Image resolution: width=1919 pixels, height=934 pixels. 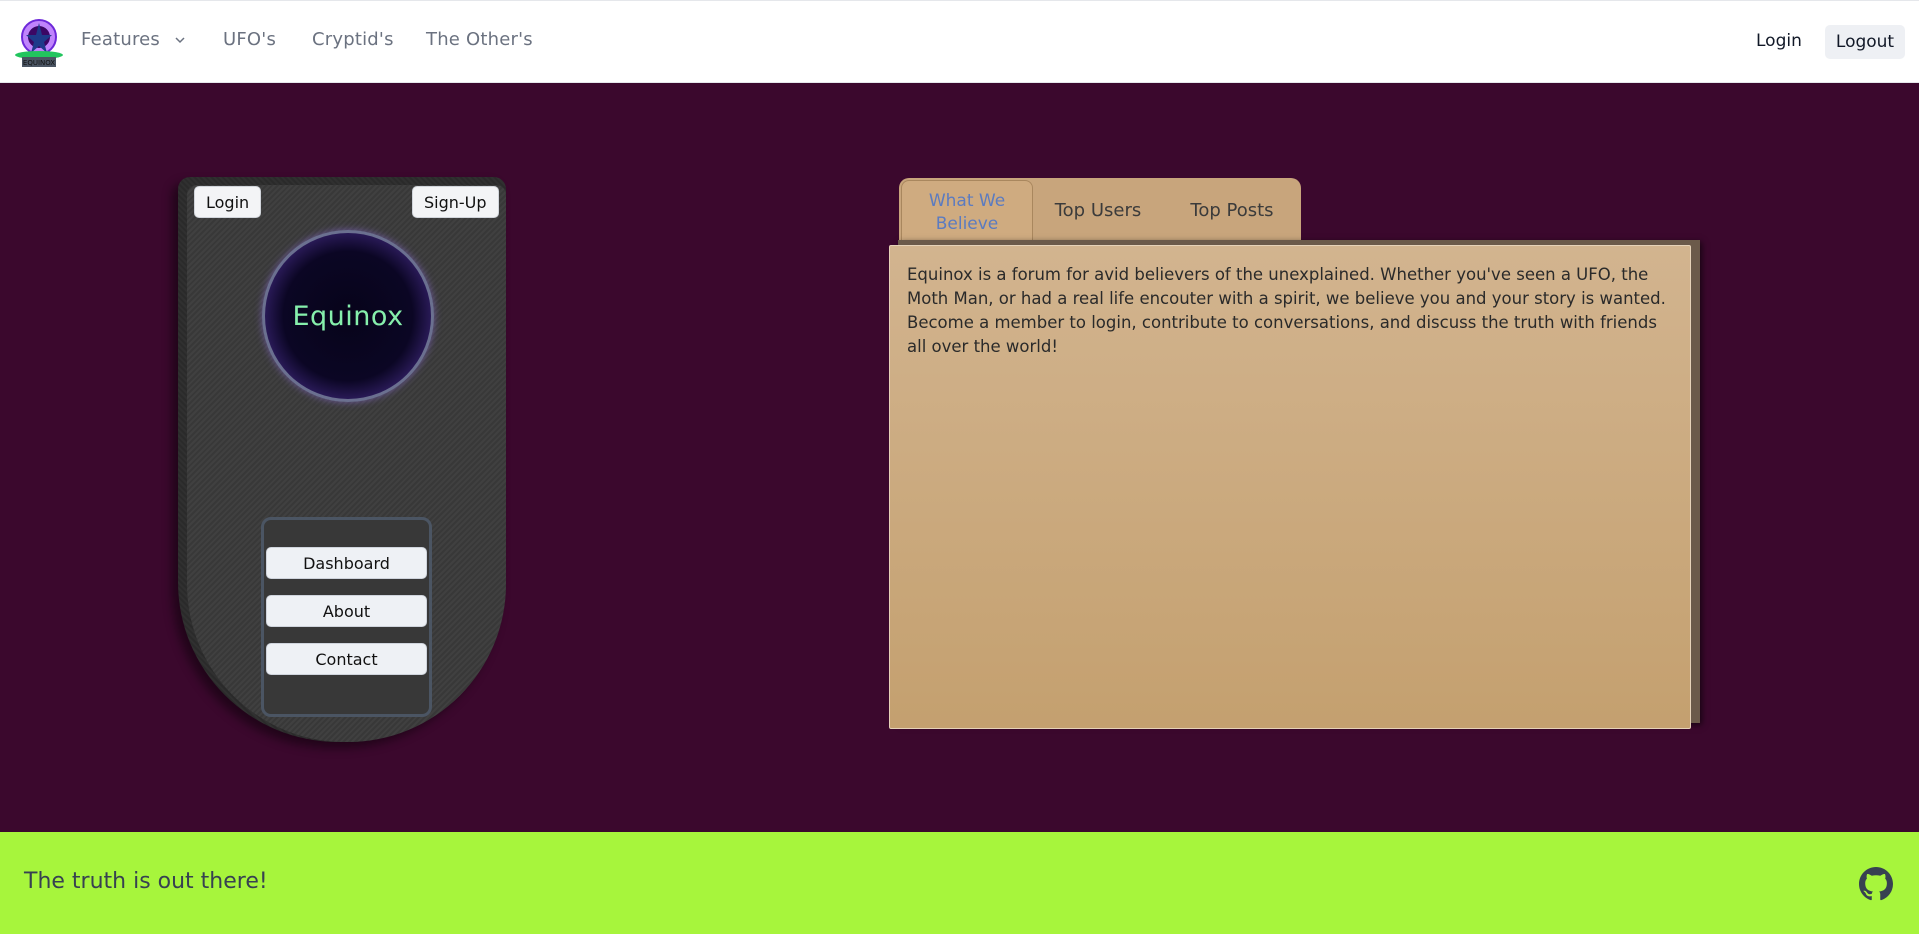 I want to click on tab-top-users: Top Users, so click(x=1098, y=210).